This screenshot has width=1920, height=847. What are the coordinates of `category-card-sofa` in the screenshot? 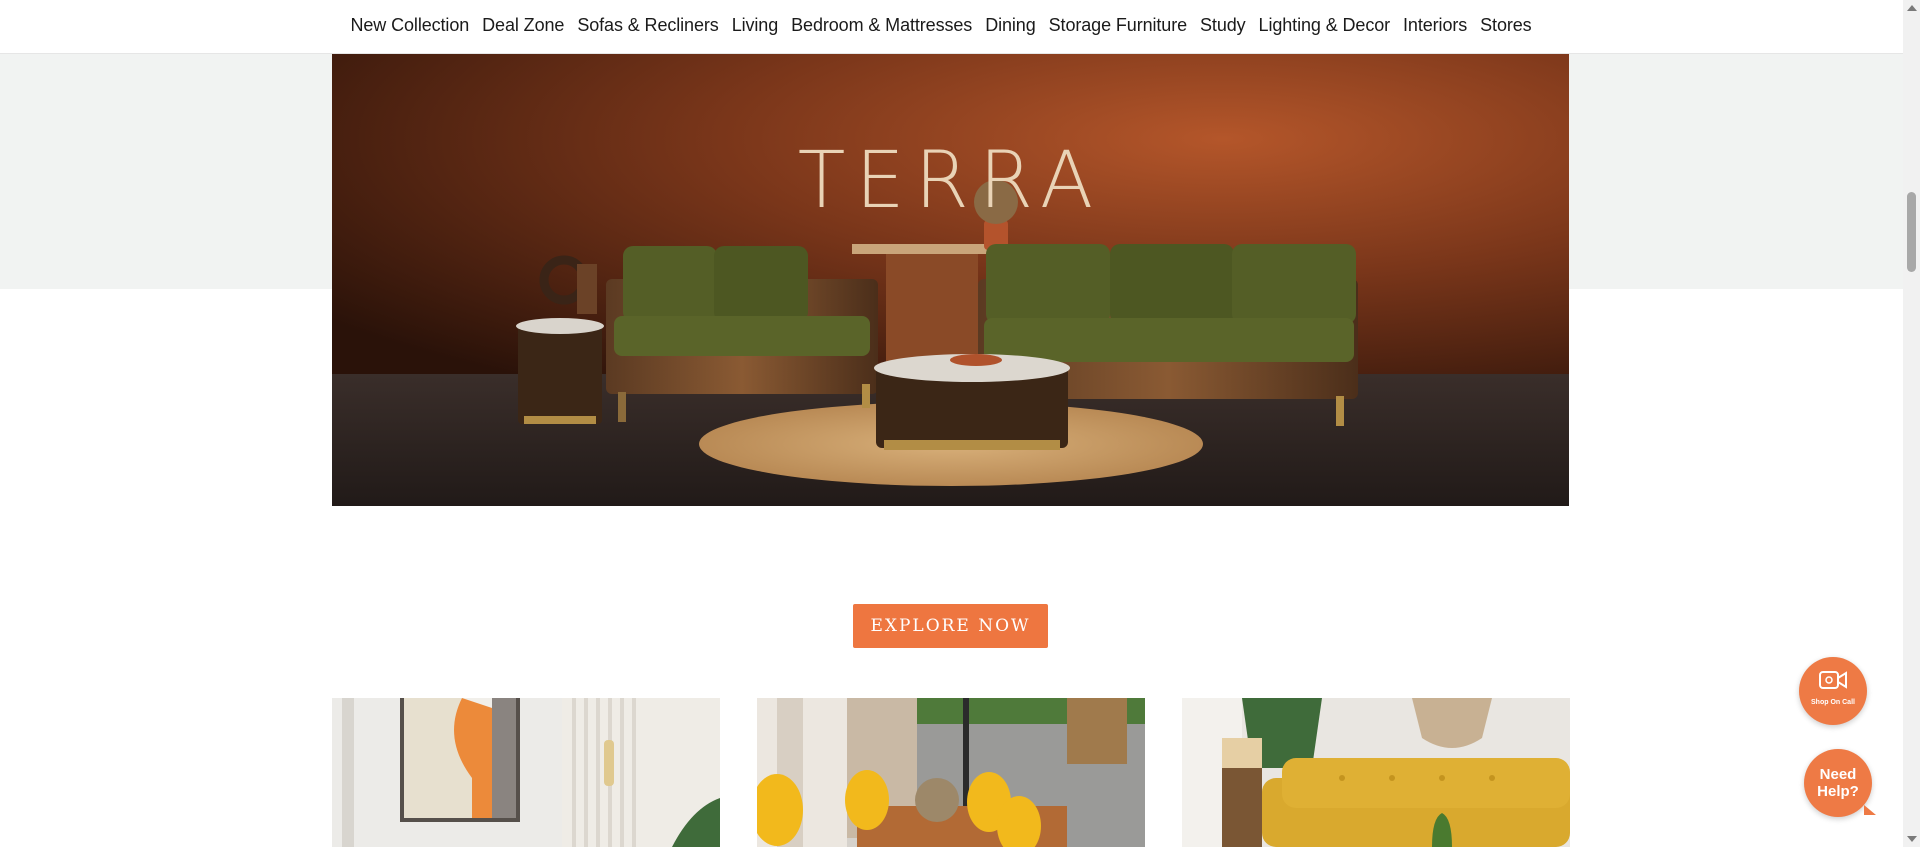 It's located at (1376, 772).